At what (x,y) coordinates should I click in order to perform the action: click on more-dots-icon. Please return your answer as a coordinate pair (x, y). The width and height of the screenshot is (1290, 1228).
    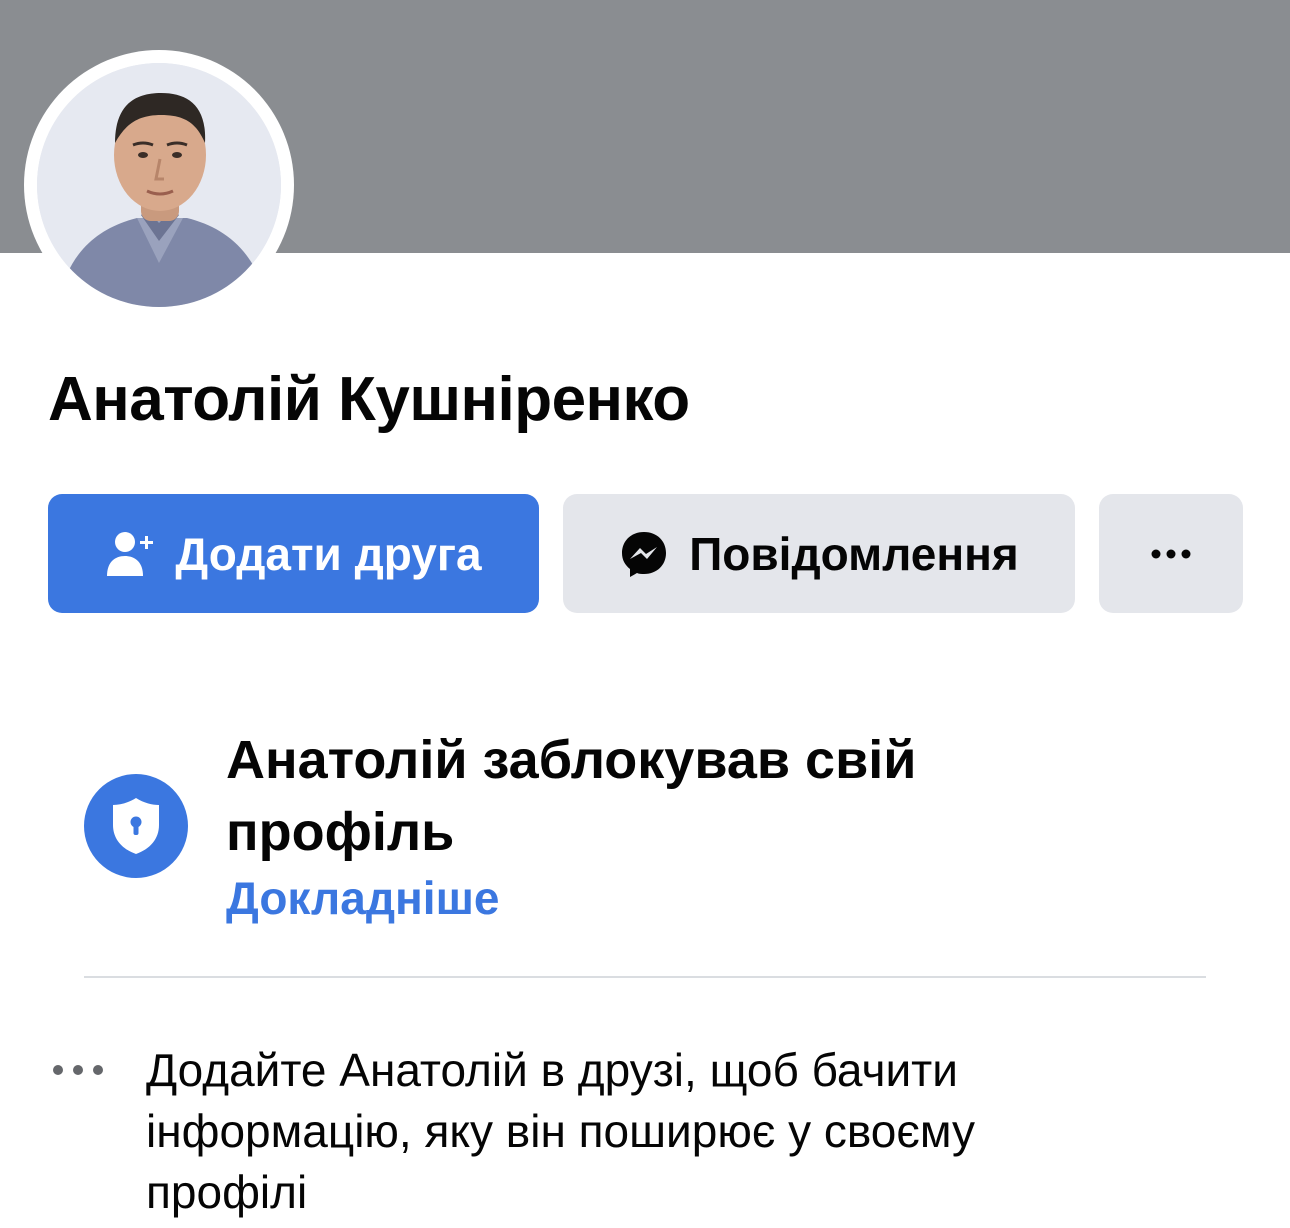
    Looking at the image, I should click on (1171, 553).